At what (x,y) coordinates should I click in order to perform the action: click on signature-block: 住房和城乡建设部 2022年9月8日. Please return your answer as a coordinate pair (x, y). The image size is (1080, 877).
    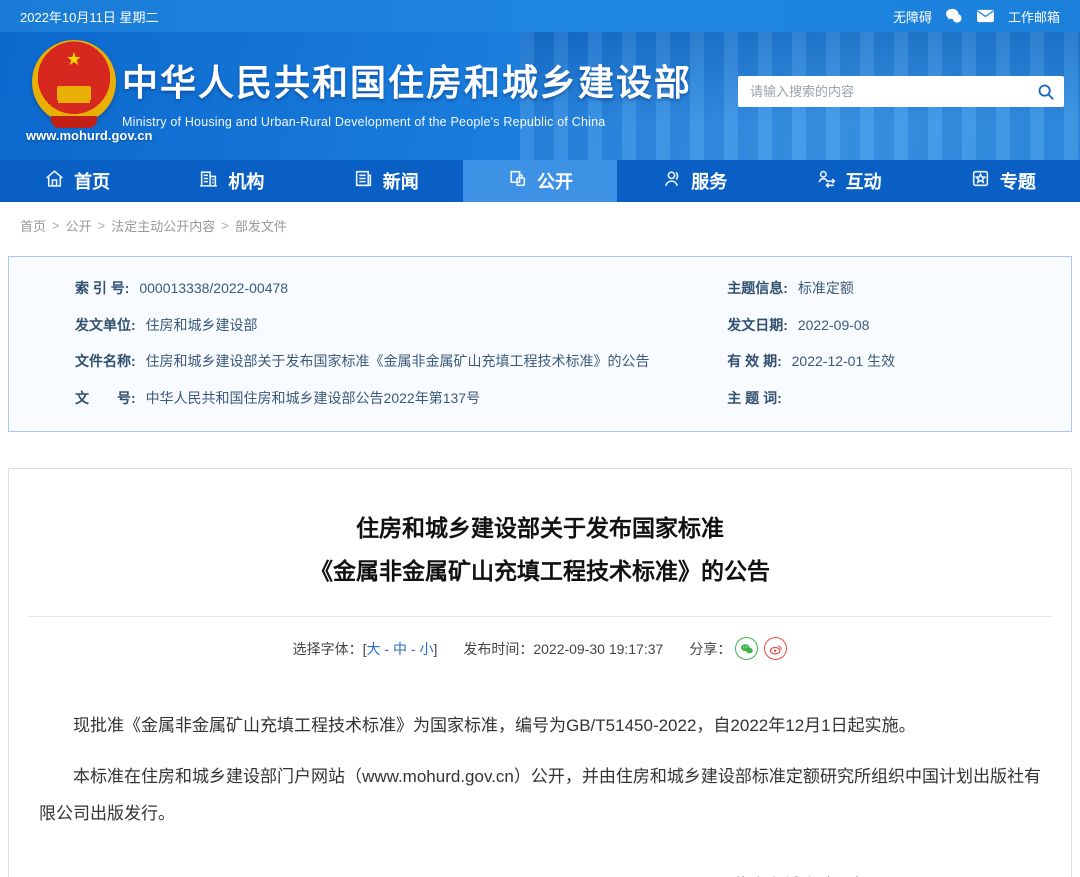
    Looking at the image, I should click on (801, 871).